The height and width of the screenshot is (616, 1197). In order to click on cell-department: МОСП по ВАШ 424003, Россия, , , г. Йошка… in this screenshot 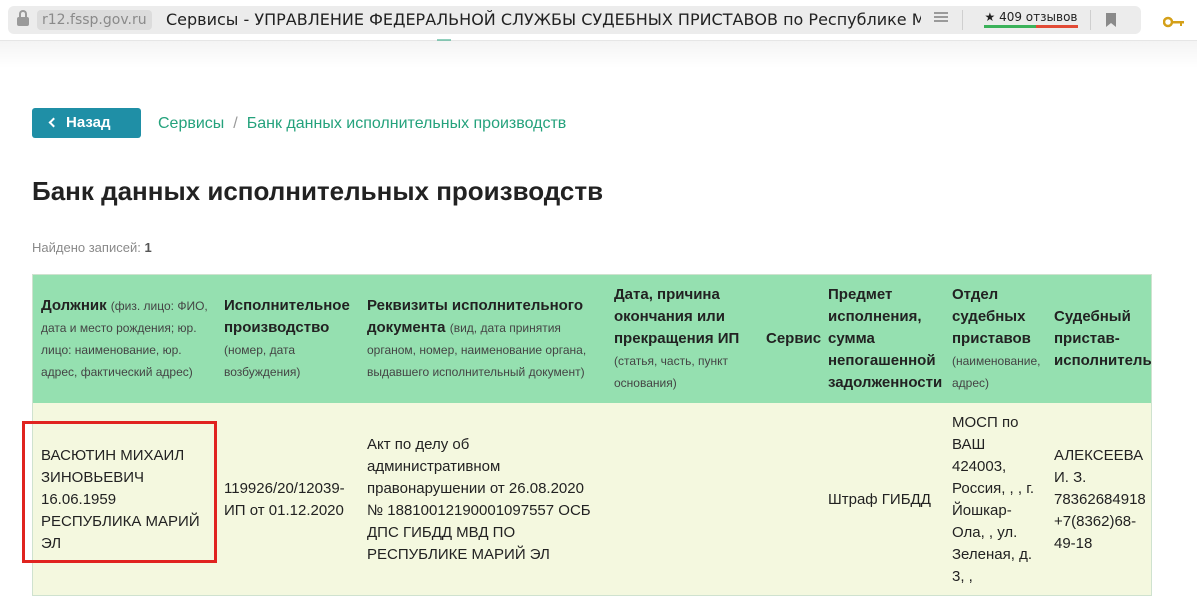, I will do `click(993, 499)`.